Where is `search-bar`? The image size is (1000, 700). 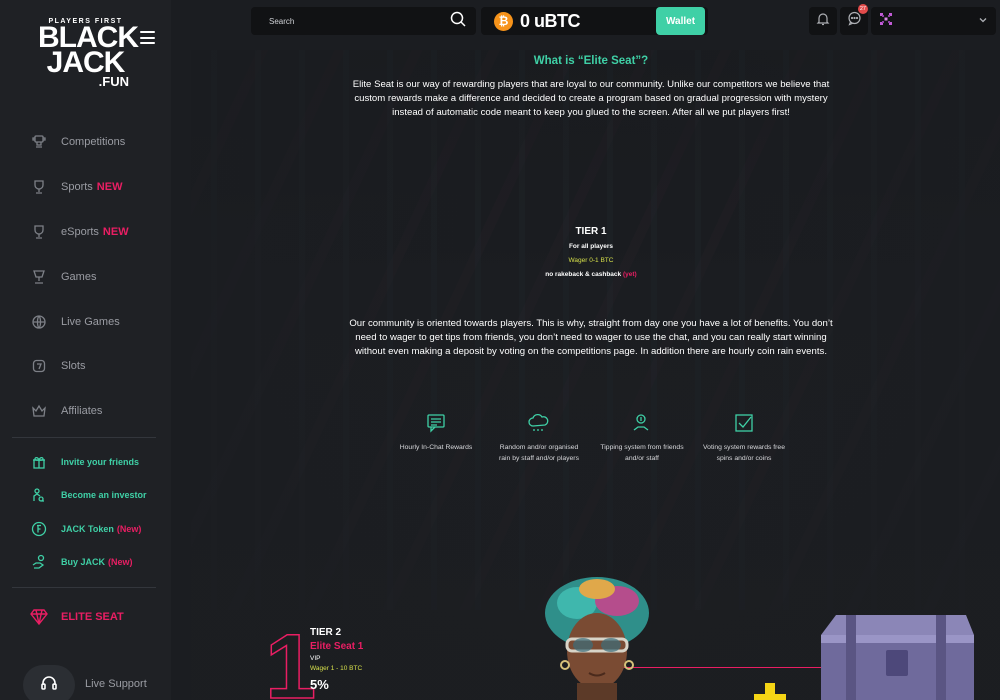 search-bar is located at coordinates (363, 21).